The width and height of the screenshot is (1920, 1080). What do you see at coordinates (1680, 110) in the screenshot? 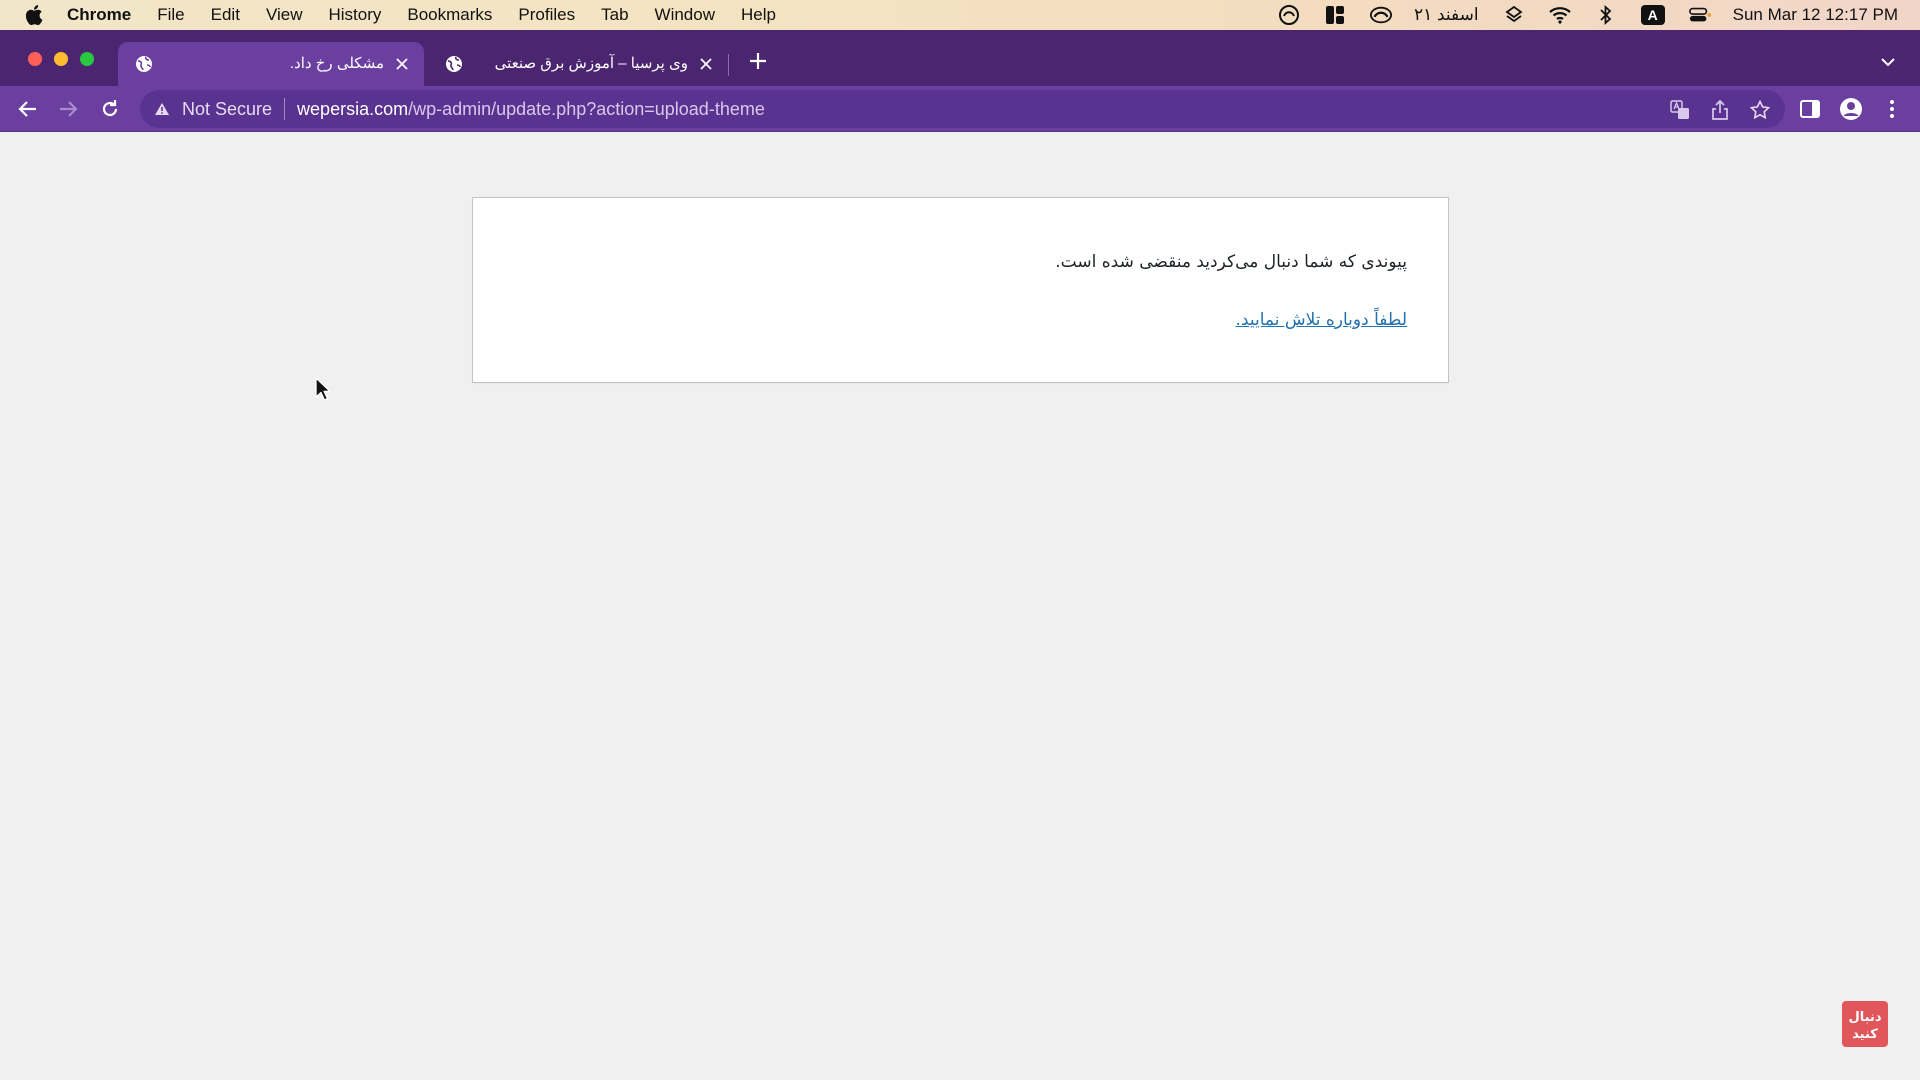
I see `translate-icon` at bounding box center [1680, 110].